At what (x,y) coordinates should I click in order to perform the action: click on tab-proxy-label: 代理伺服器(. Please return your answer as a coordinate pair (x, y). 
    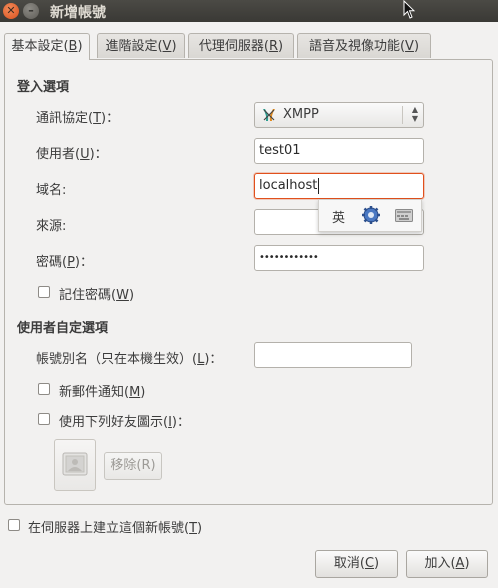
    Looking at the image, I should click on (233, 46).